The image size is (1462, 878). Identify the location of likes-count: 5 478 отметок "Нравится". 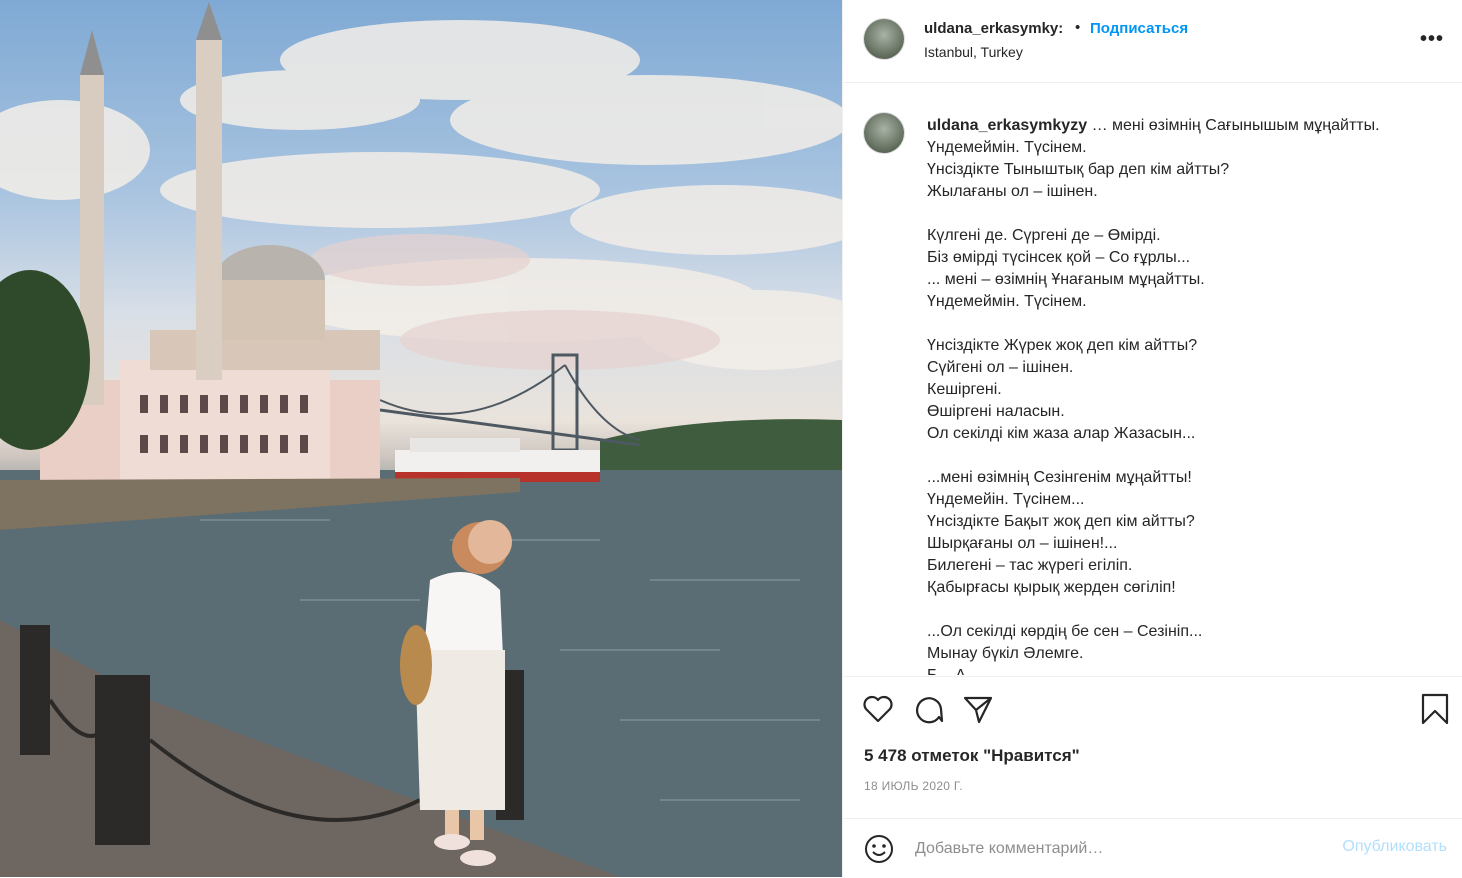
(972, 756).